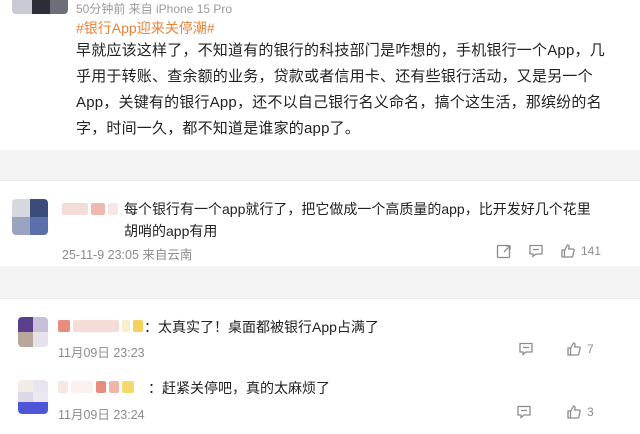 This screenshot has width=640, height=434. I want to click on comment-time: 25-11-9 23:05 来自云南, so click(127, 255).